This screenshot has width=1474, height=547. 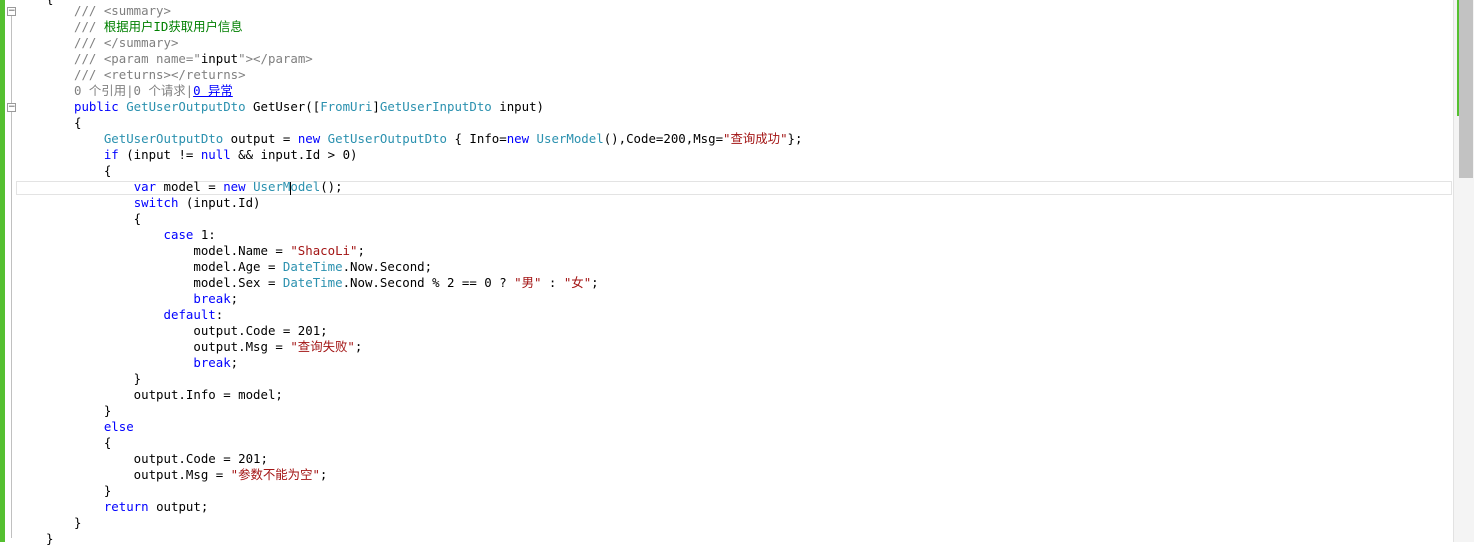 I want to click on code-token: if, so click(x=111, y=154).